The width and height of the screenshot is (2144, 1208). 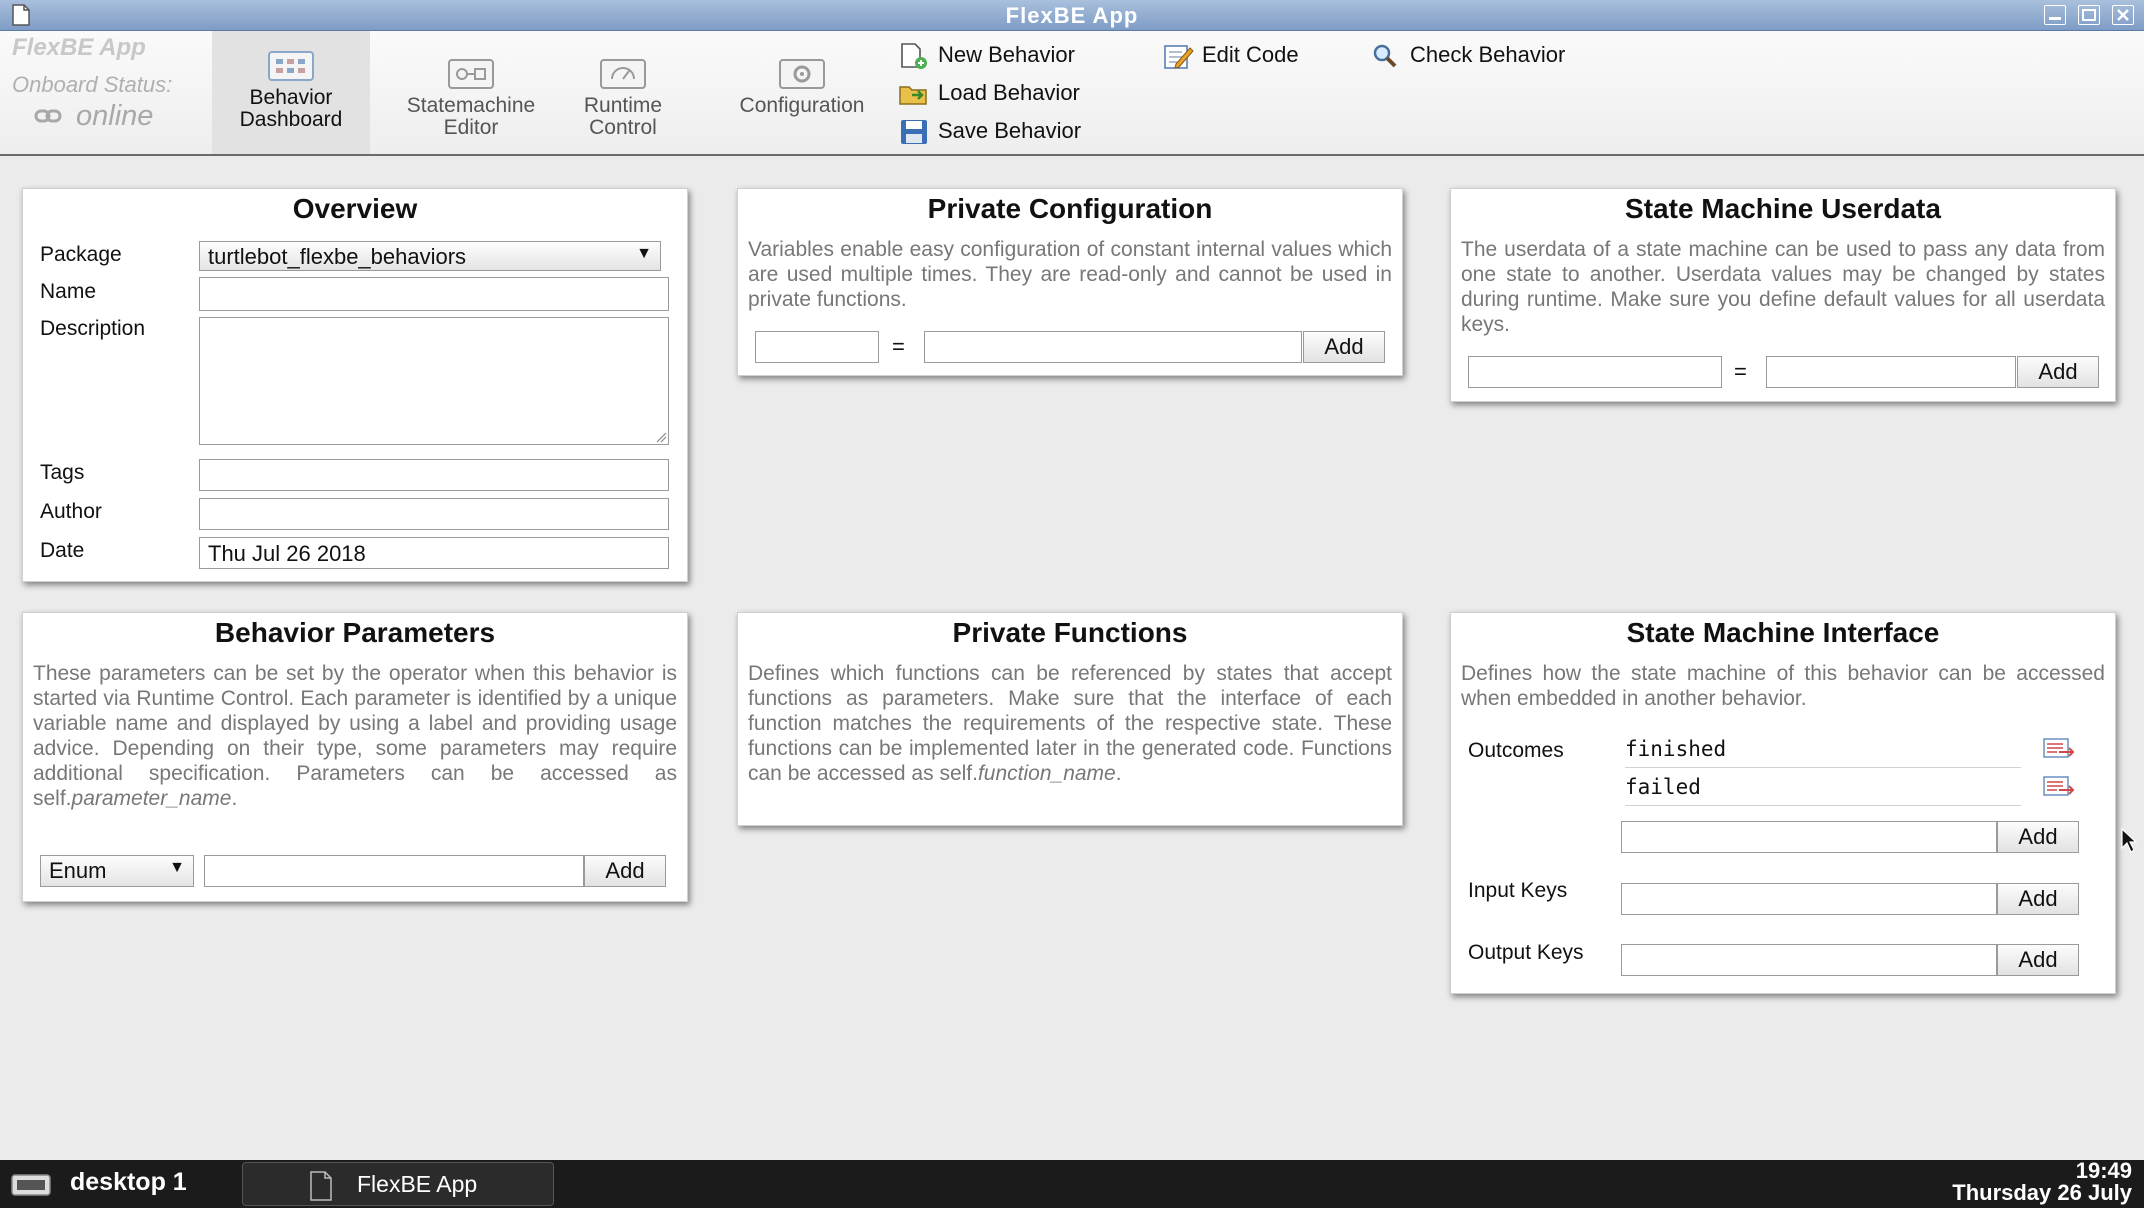 I want to click on date-label: Date, so click(x=62, y=550).